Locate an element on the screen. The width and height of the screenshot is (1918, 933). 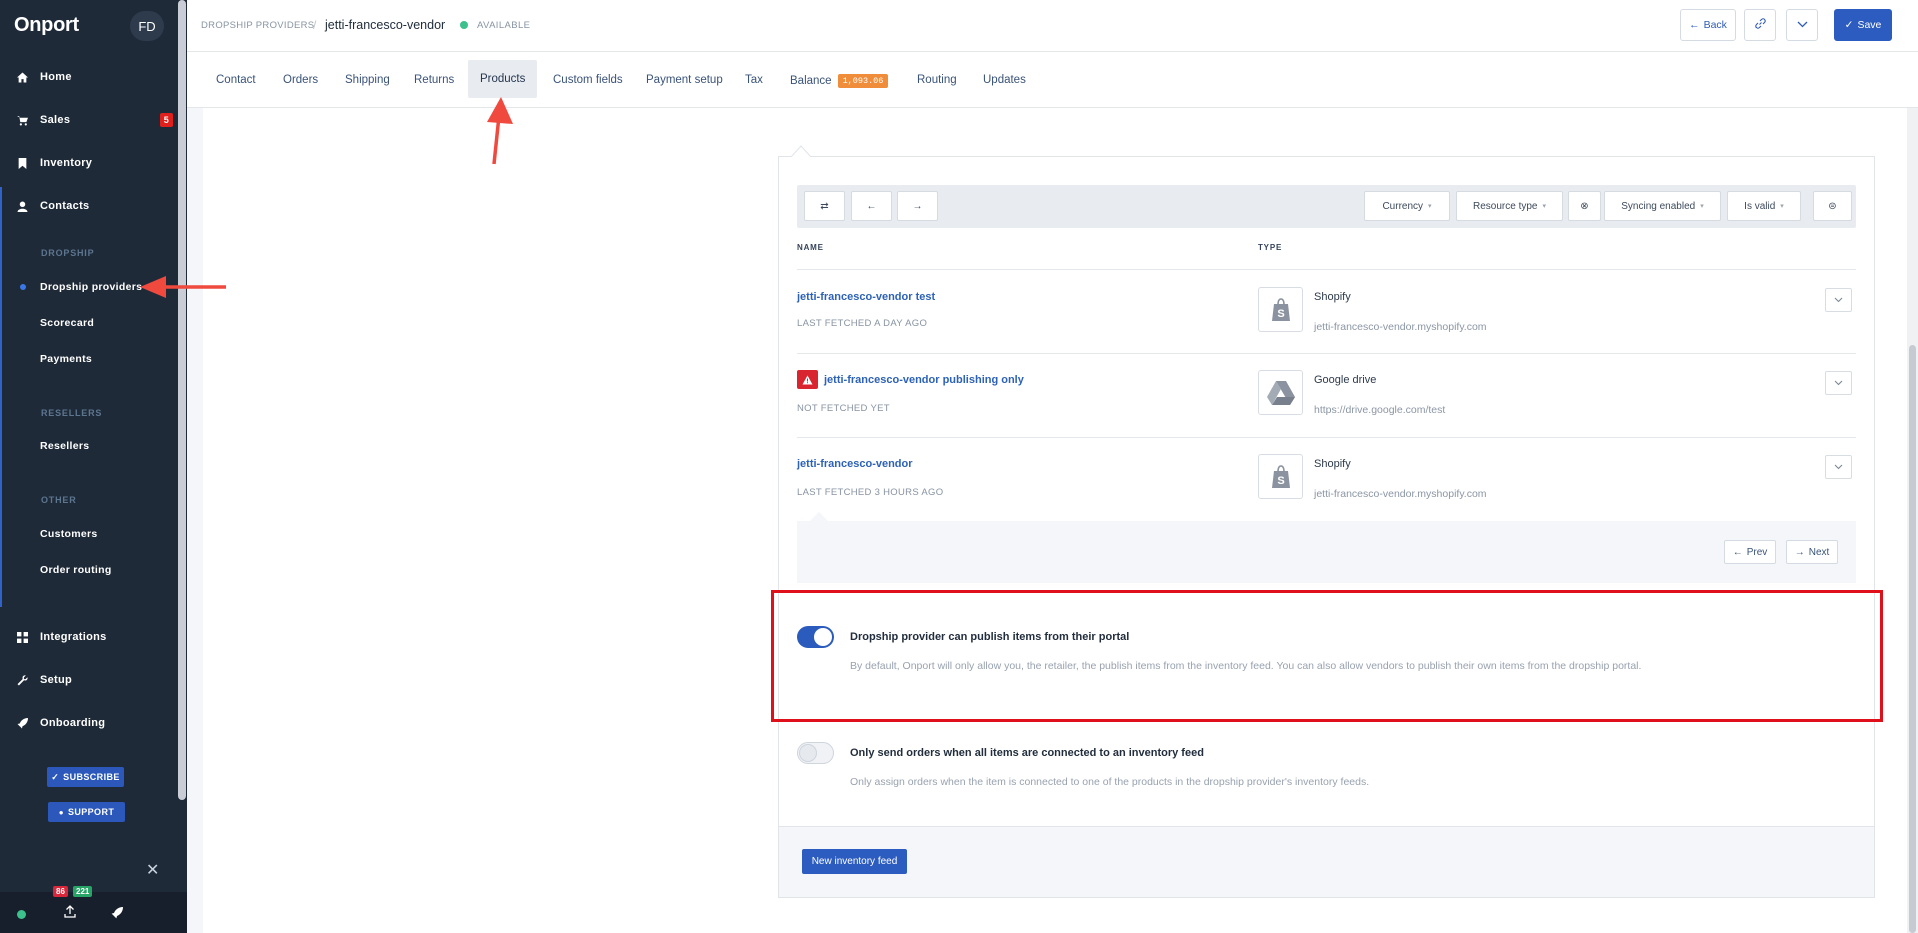
user-icon is located at coordinates (20, 206).